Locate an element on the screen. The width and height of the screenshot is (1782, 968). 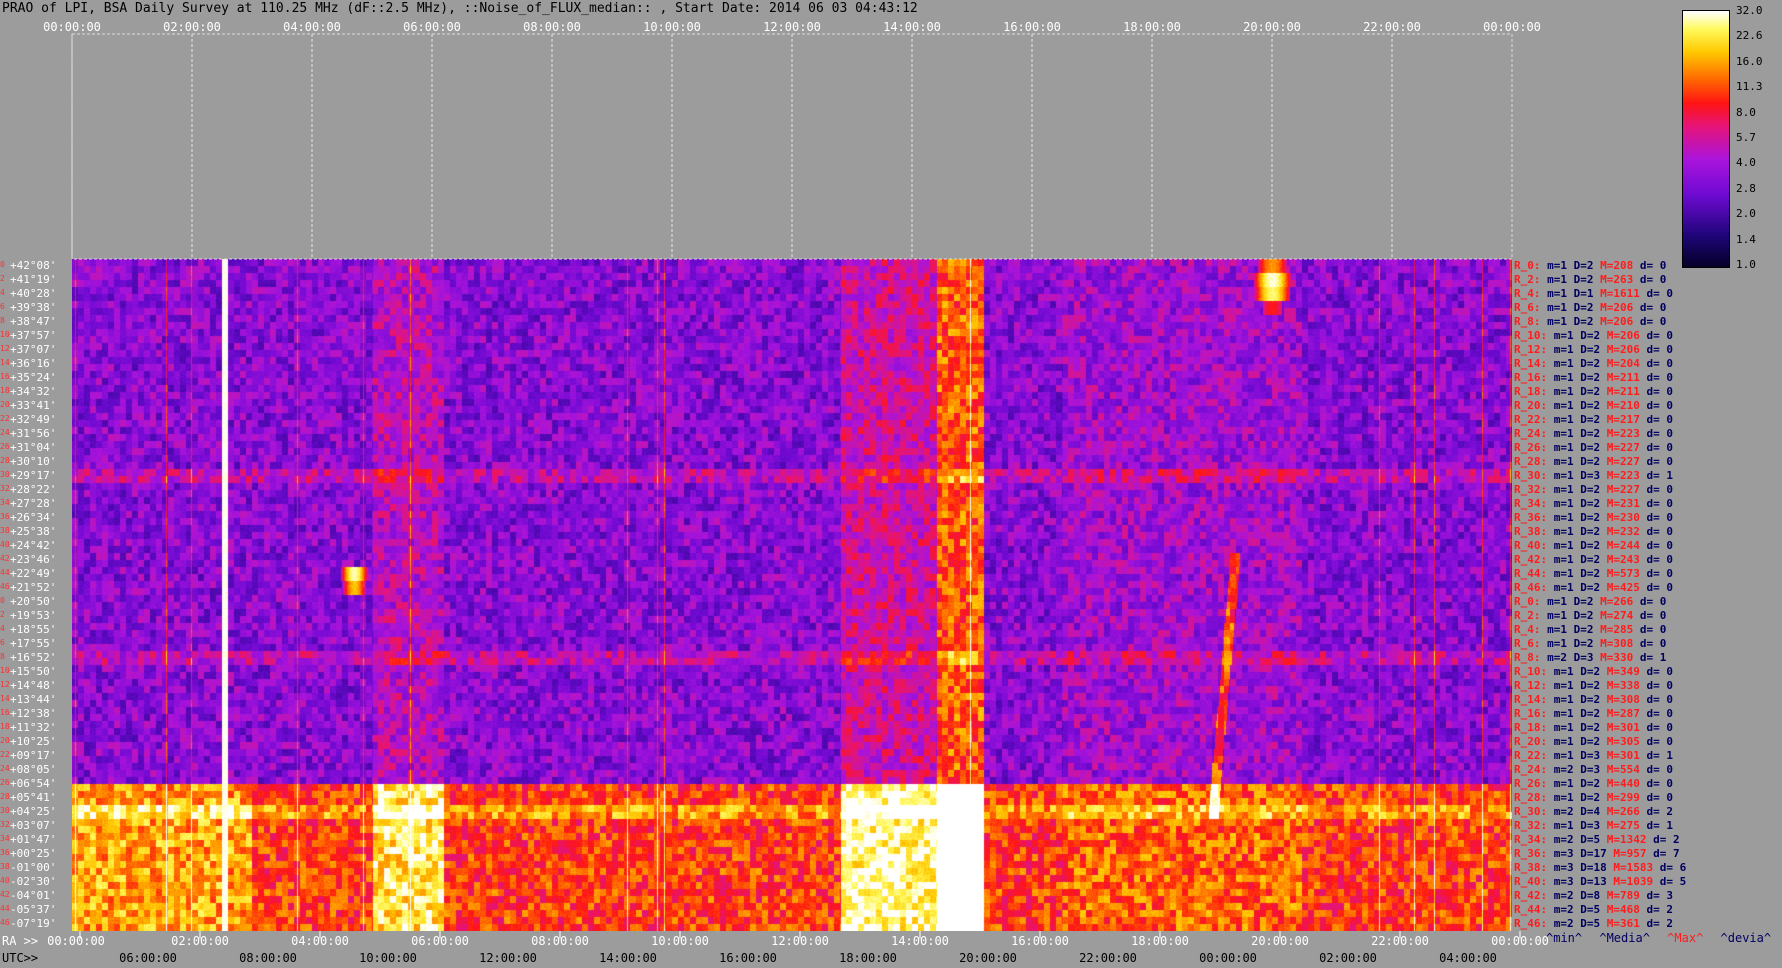
row-stat-field: R_12: is located at coordinates (1534, 685).